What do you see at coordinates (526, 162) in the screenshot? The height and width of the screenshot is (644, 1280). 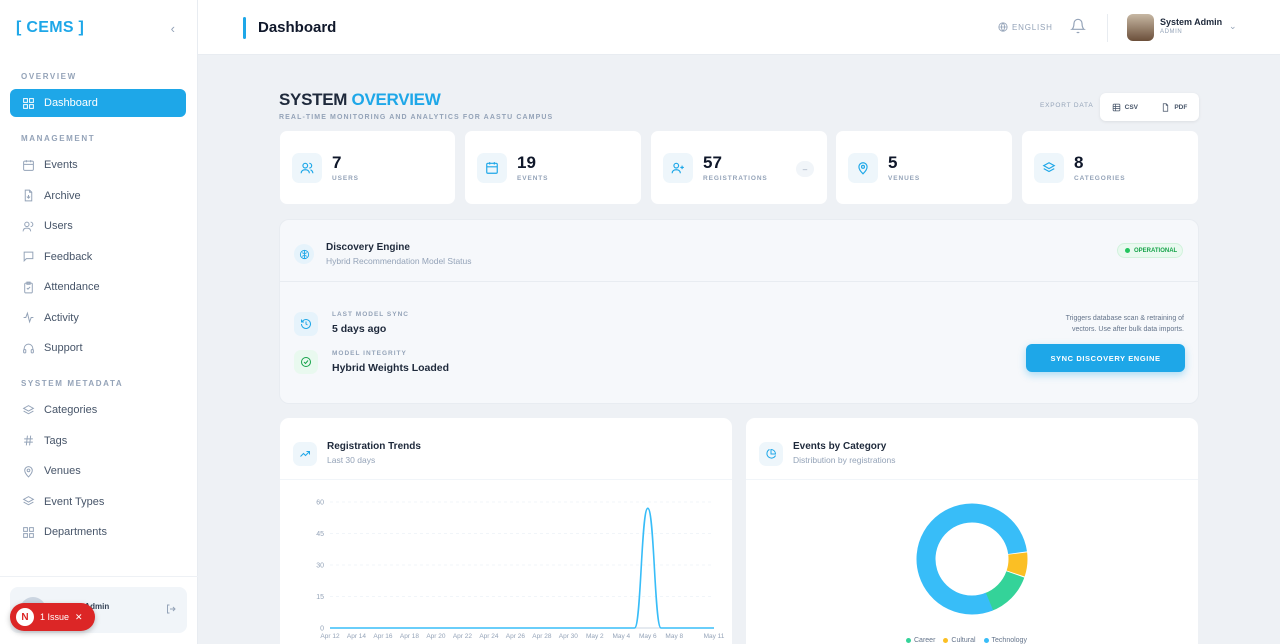 I see `stat-value: 19` at bounding box center [526, 162].